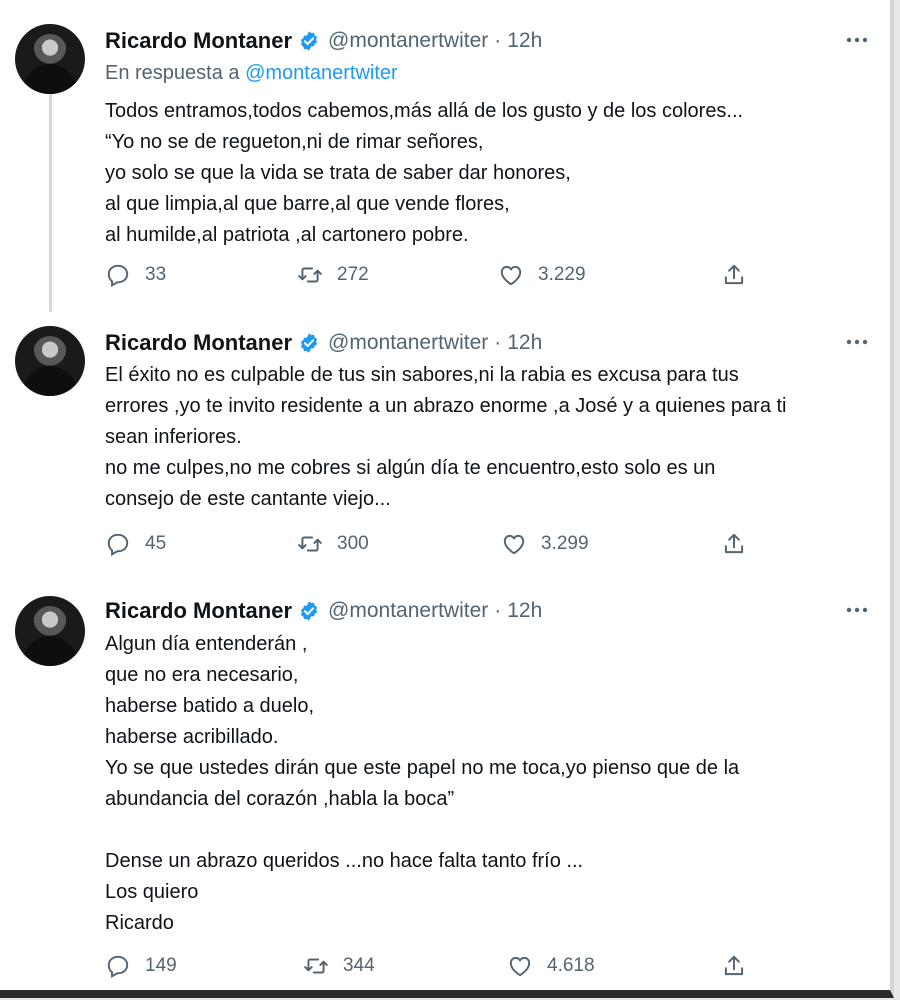  What do you see at coordinates (333, 544) in the screenshot?
I see `retweet-button: 300` at bounding box center [333, 544].